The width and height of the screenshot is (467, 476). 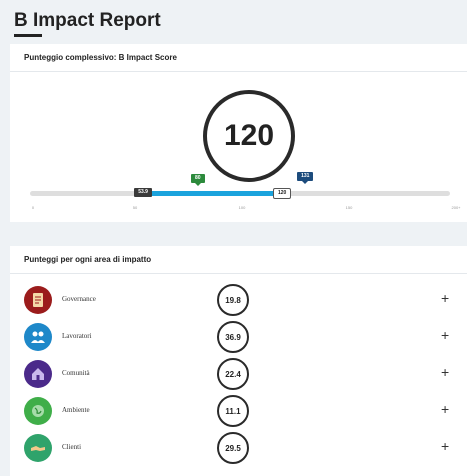 I want to click on scale-tick-0: 0, so click(x=33, y=207).